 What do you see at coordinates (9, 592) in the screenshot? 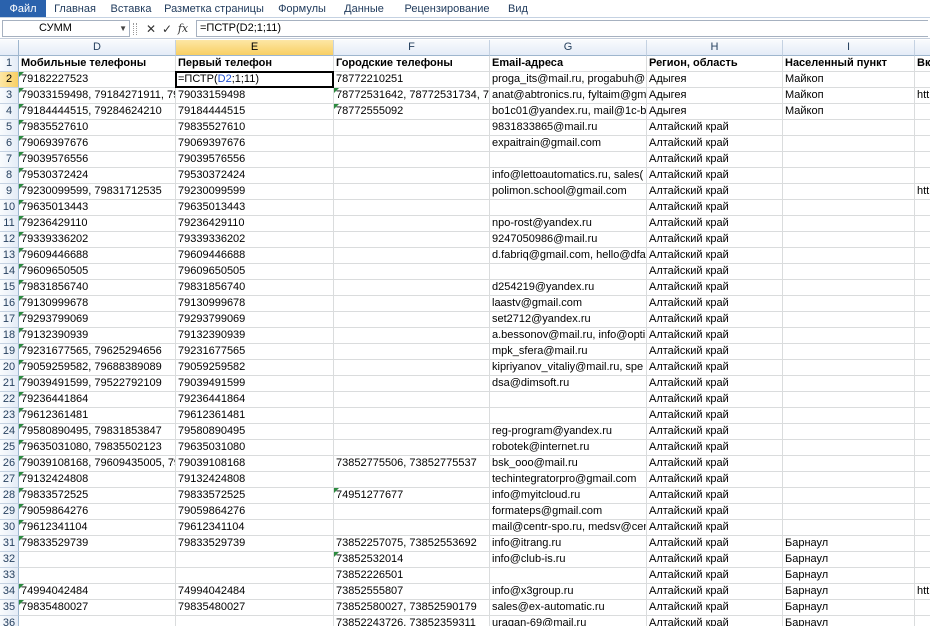
I see `row-header: 34` at bounding box center [9, 592].